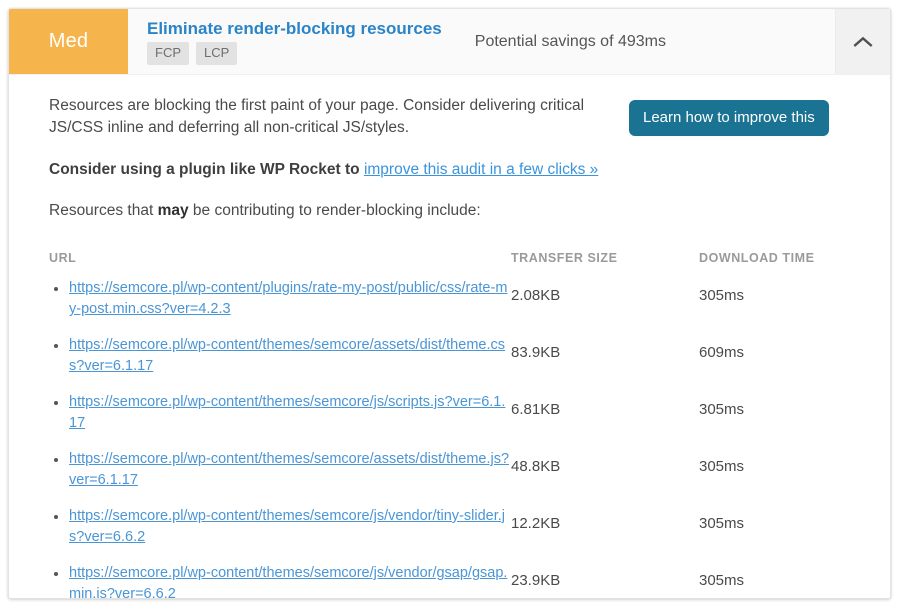 Image resolution: width=901 pixels, height=609 pixels. What do you see at coordinates (564, 258) in the screenshot?
I see `column-header-transfer-size: TRANSFER SIZE` at bounding box center [564, 258].